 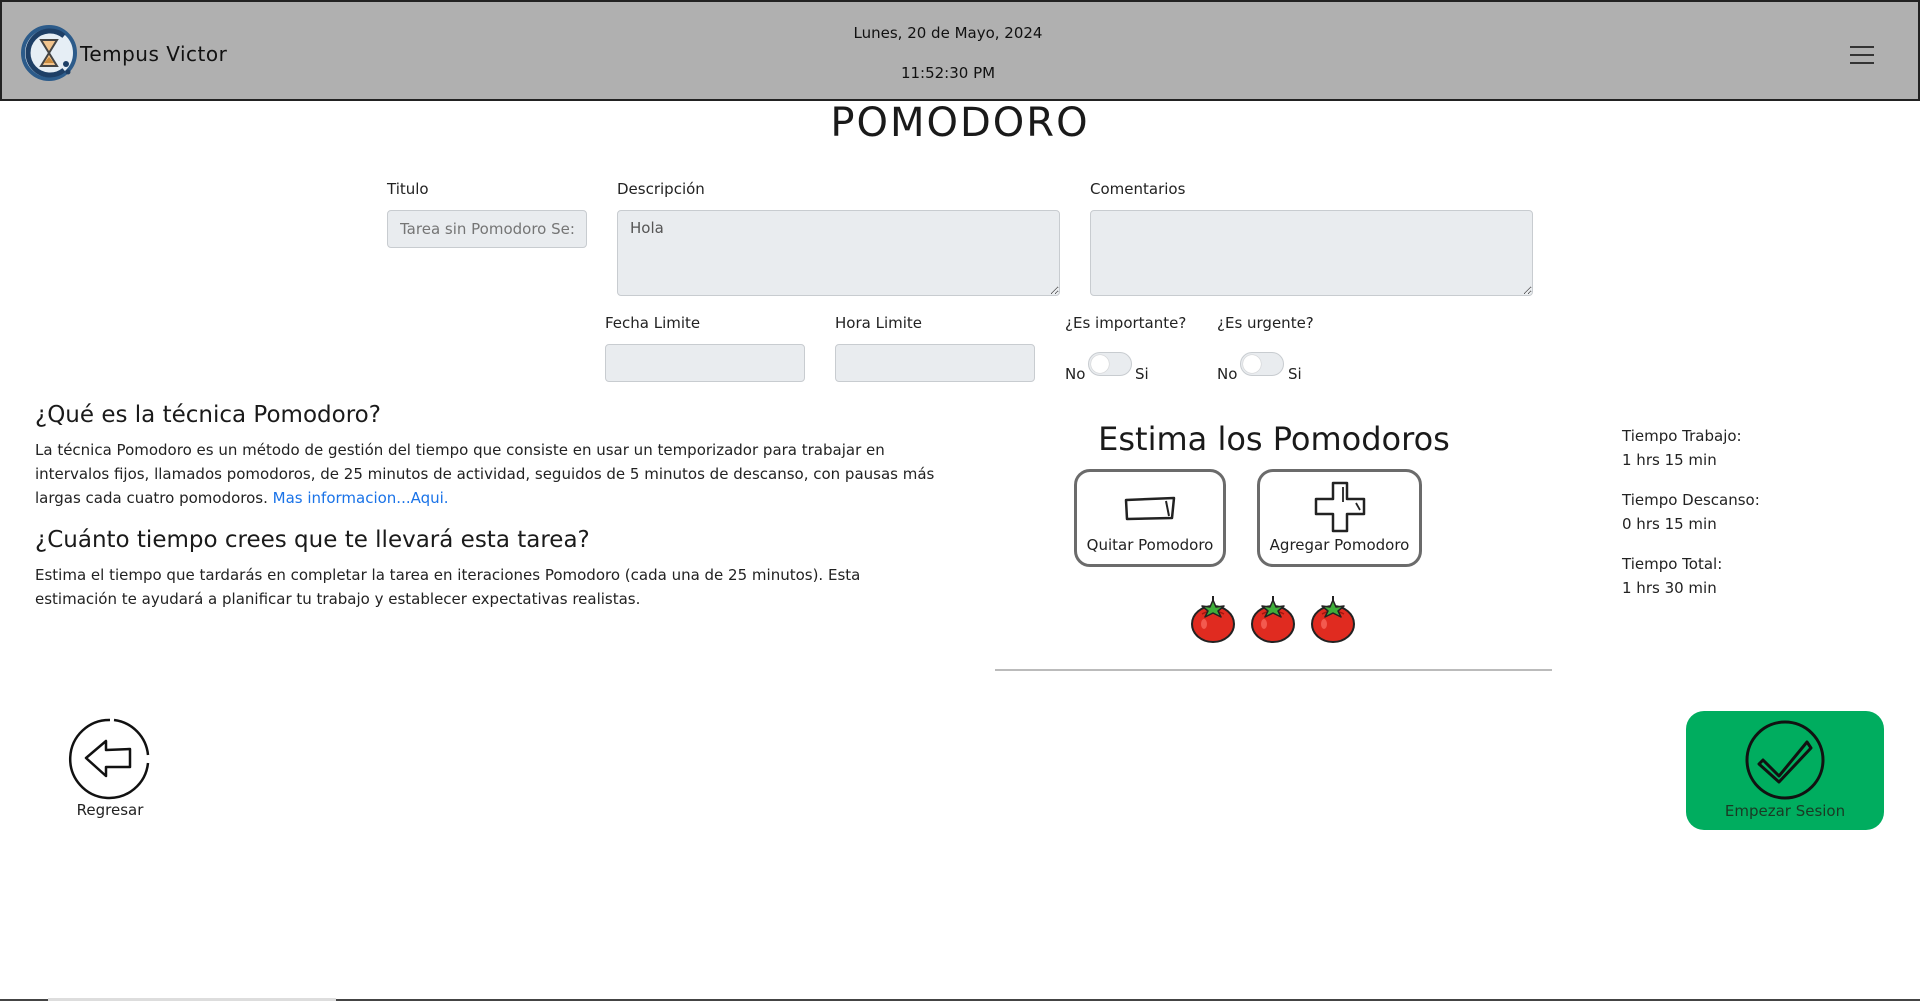 I want to click on total-time-label: Tiempo Total:, so click(x=1672, y=564).